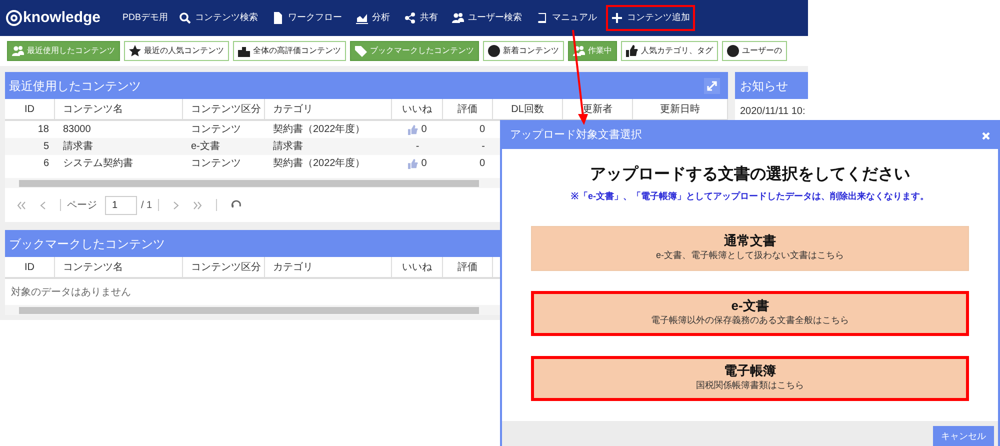 Image resolution: width=1000 pixels, height=446 pixels. Describe the element at coordinates (764, 86) in the screenshot. I see `panel-title: お知らせ` at that location.